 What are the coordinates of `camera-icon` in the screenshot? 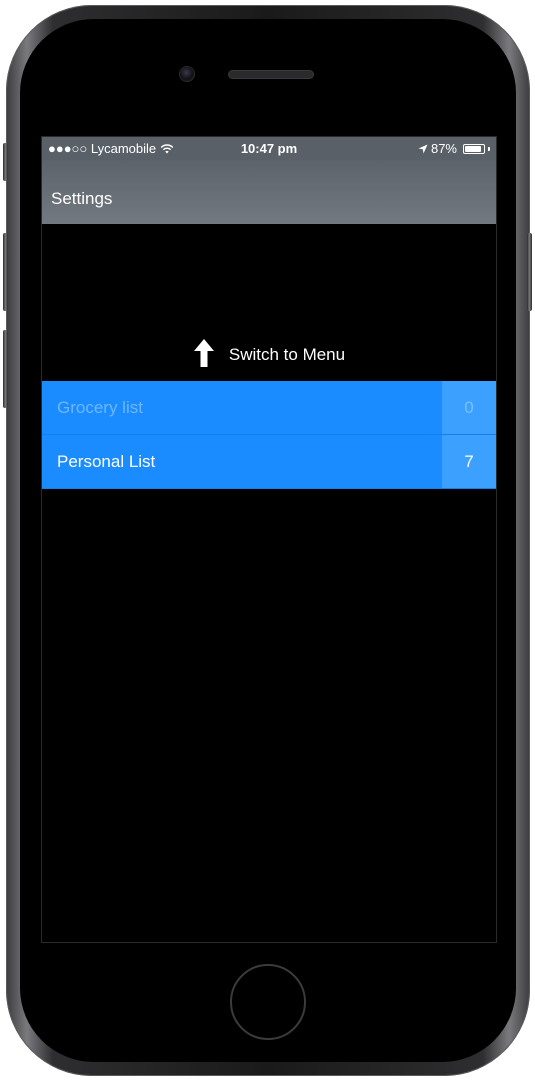 It's located at (187, 74).